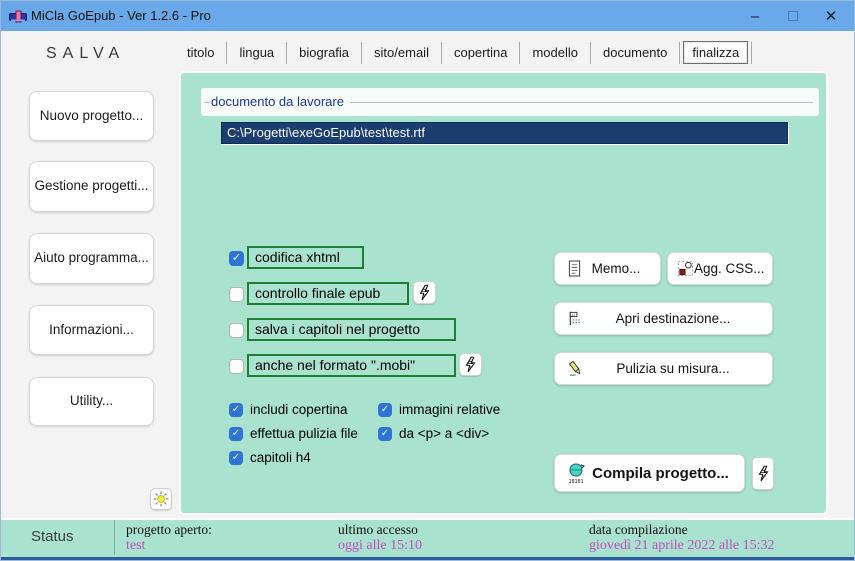 Image resolution: width=855 pixels, height=561 pixels. What do you see at coordinates (324, 52) in the screenshot?
I see `tab-biografia: biografia` at bounding box center [324, 52].